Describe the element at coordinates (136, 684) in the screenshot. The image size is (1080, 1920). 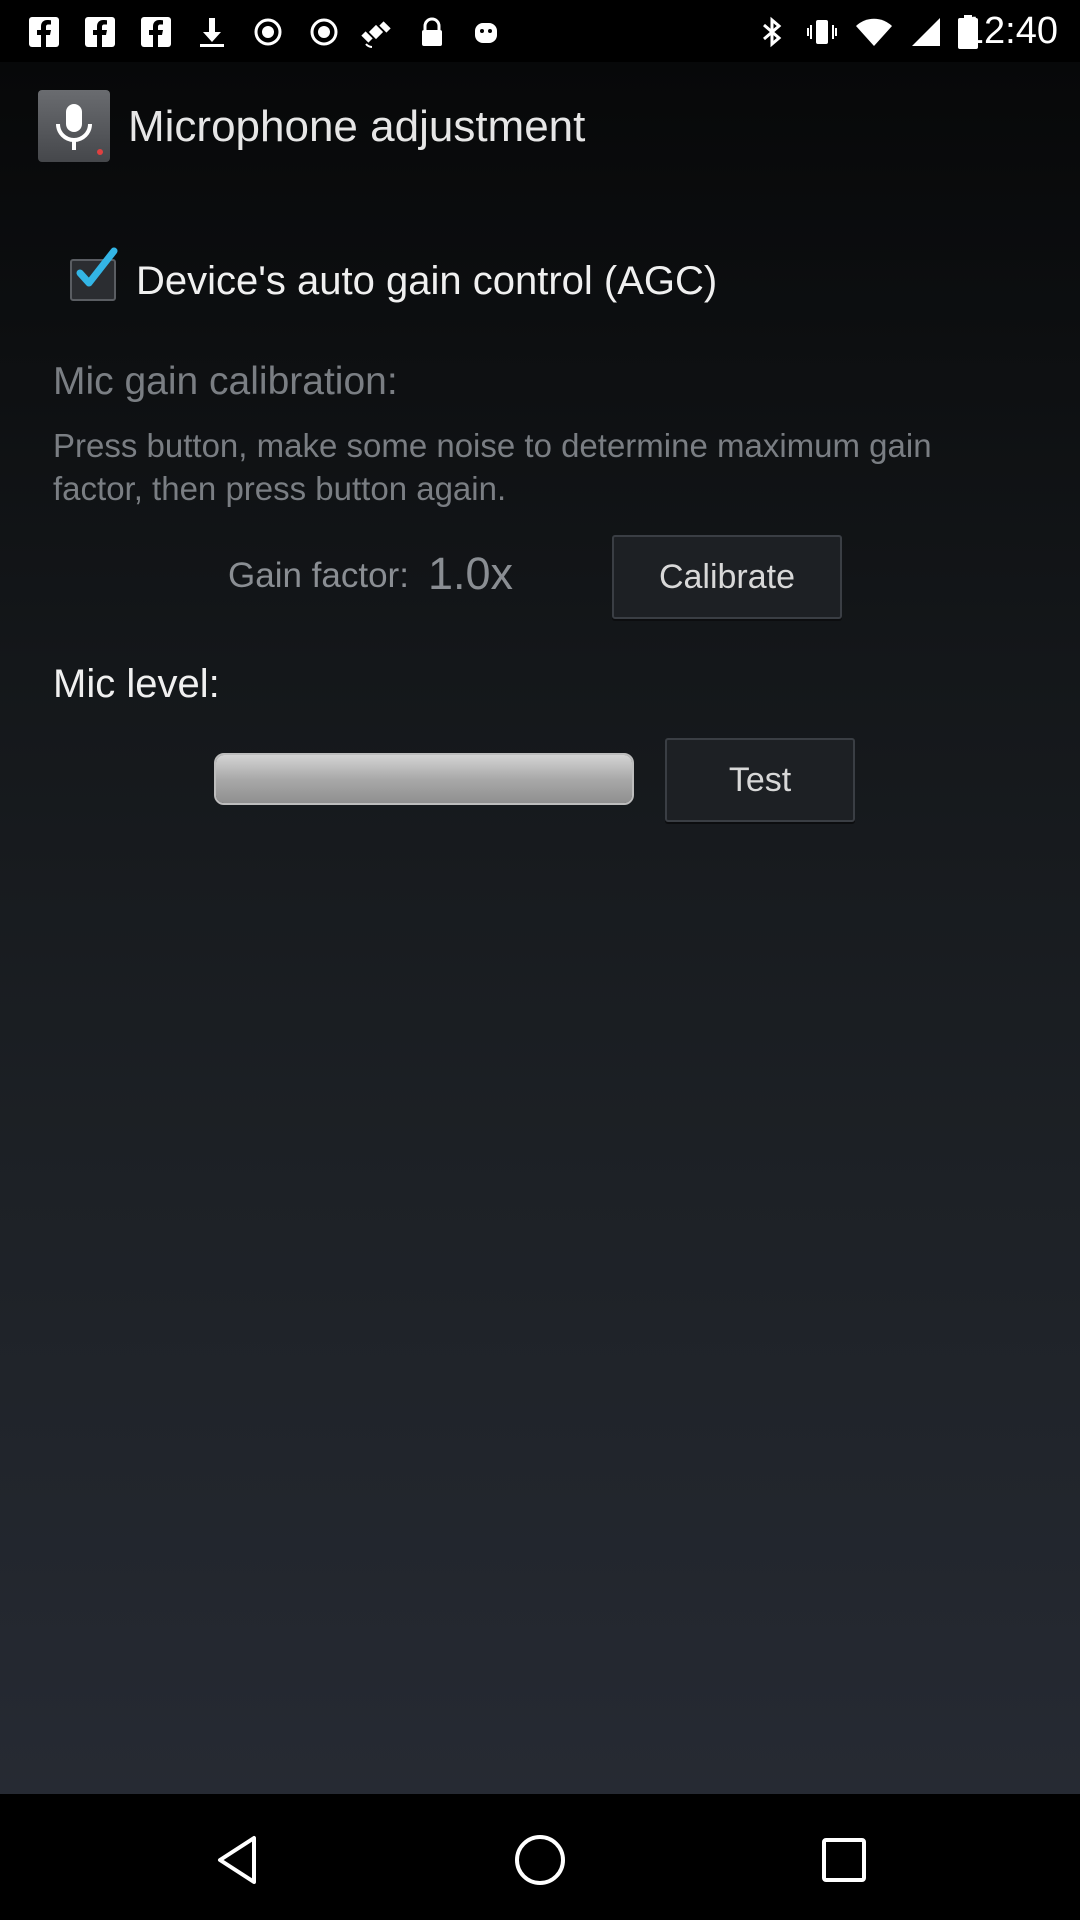
I see `mic-level-label: Mic level:` at that location.